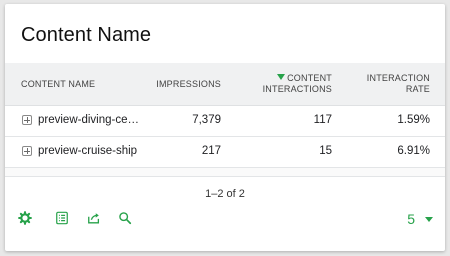 Image resolution: width=450 pixels, height=256 pixels. Describe the element at coordinates (417, 89) in the screenshot. I see `column-header-interaction-rate-line2: RATE` at that location.